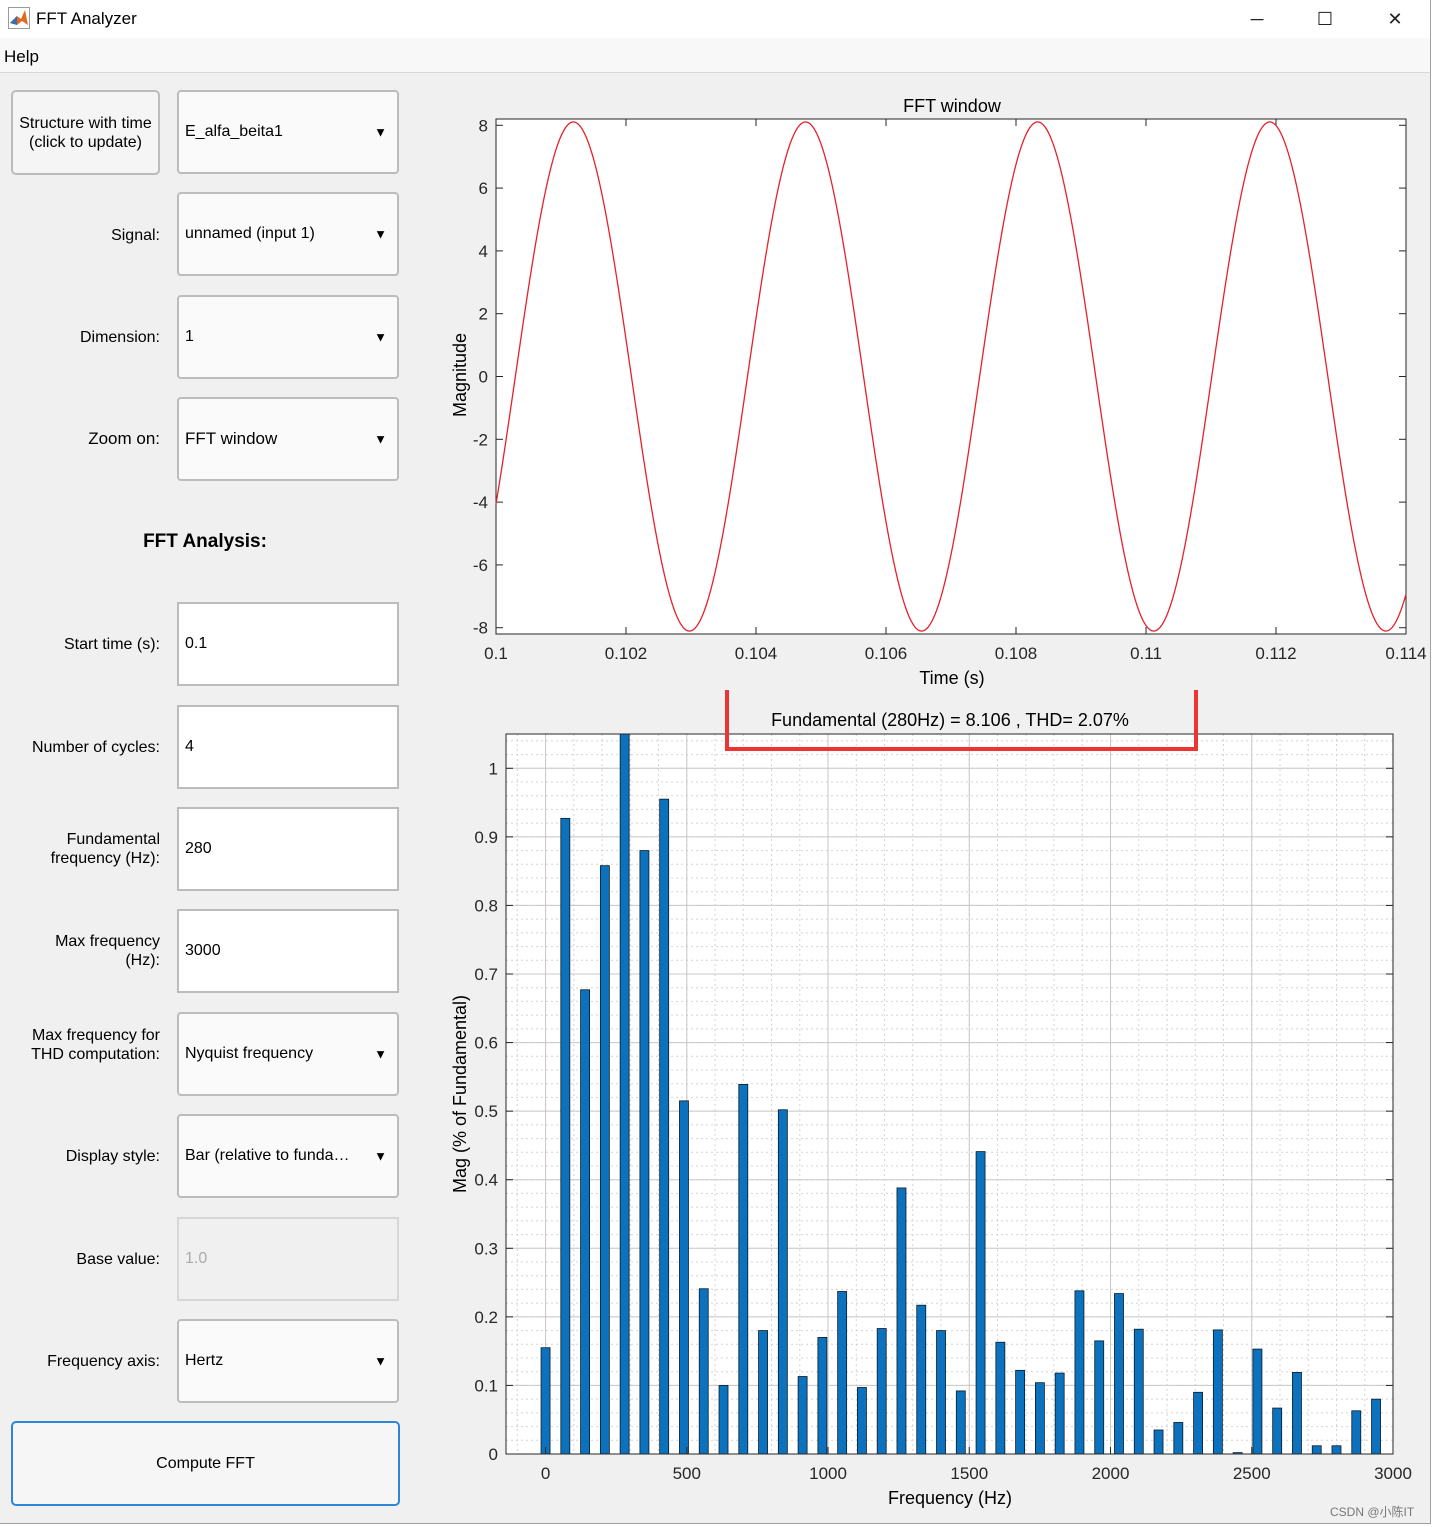 This screenshot has width=1436, height=1527. I want to click on frequency-axis-label: Frequency axis:, so click(103, 1361).